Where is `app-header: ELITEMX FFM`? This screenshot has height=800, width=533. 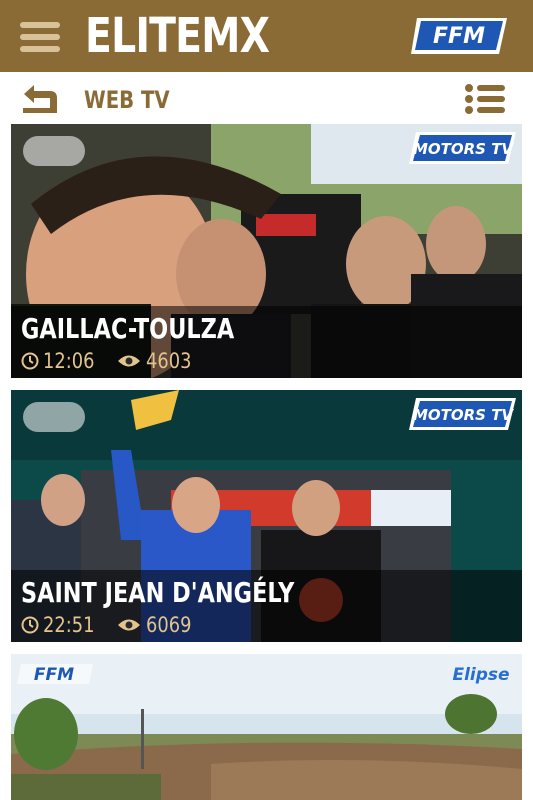 app-header: ELITEMX FFM is located at coordinates (266, 36).